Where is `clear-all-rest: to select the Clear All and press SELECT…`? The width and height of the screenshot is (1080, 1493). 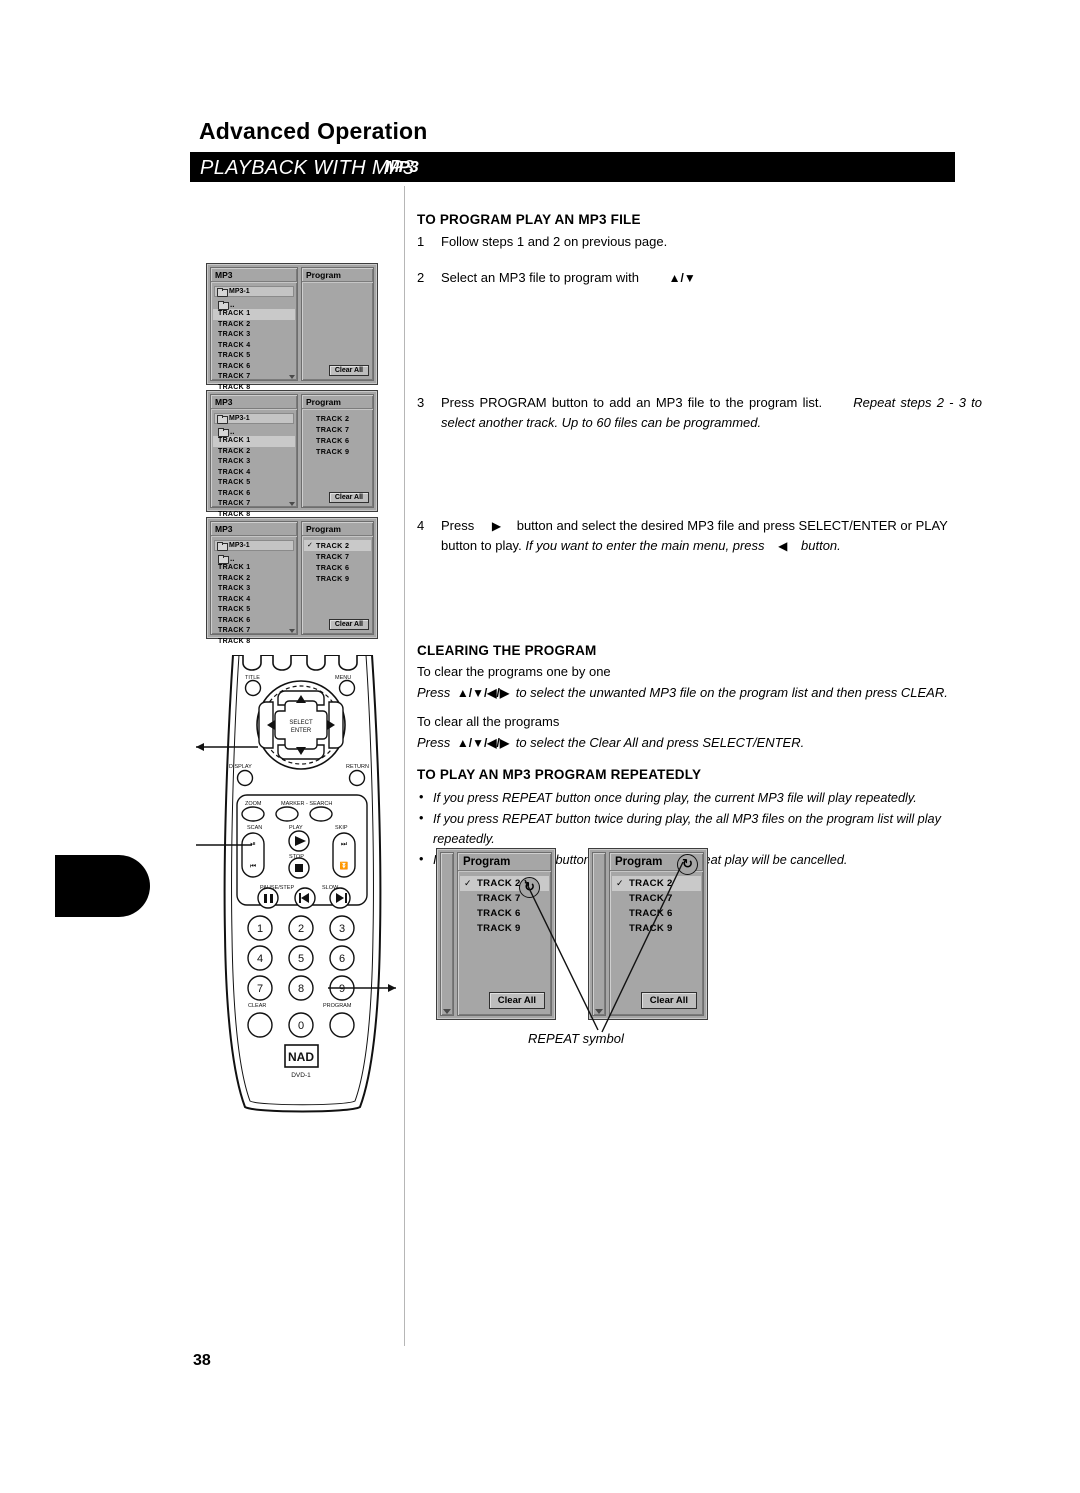
clear-all-rest: to select the Clear All and press SELECT… is located at coordinates (660, 742).